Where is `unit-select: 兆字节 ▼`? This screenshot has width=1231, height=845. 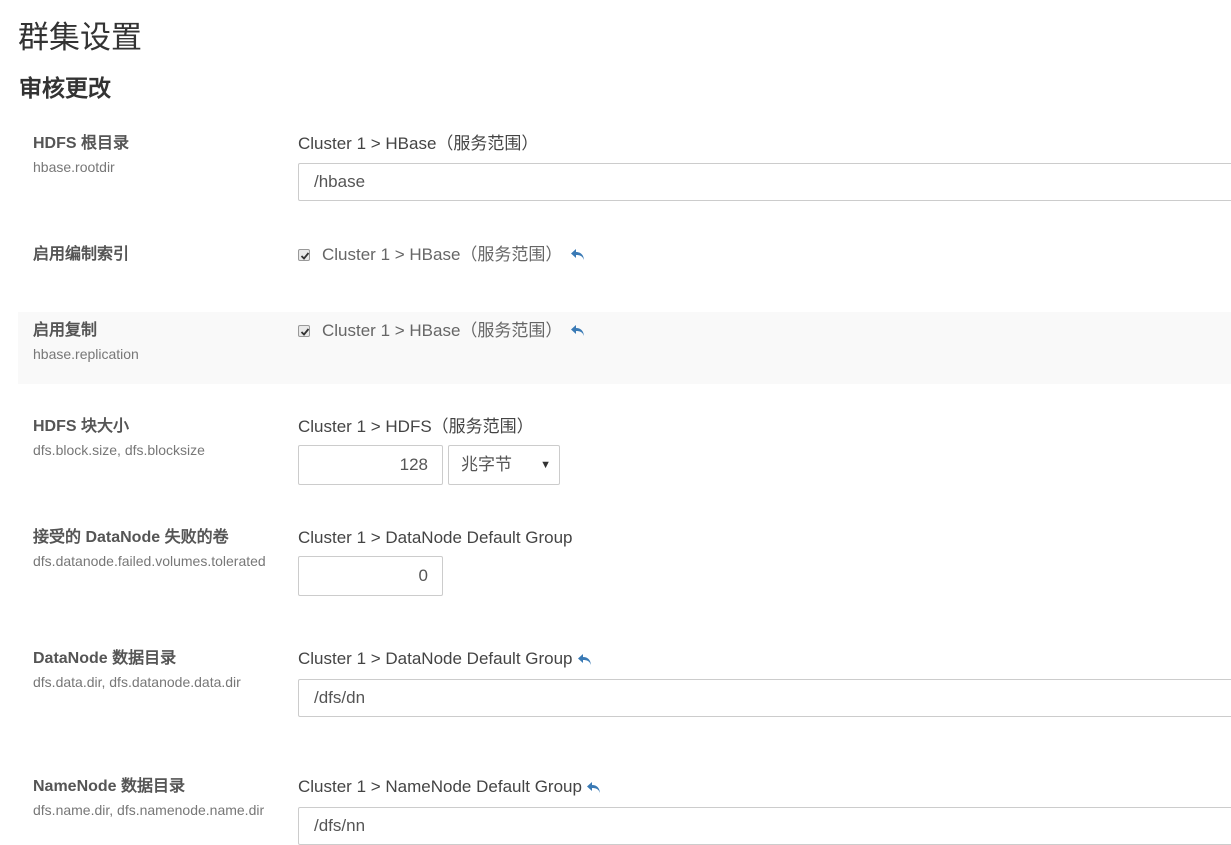
unit-select: 兆字节 ▼ is located at coordinates (504, 465).